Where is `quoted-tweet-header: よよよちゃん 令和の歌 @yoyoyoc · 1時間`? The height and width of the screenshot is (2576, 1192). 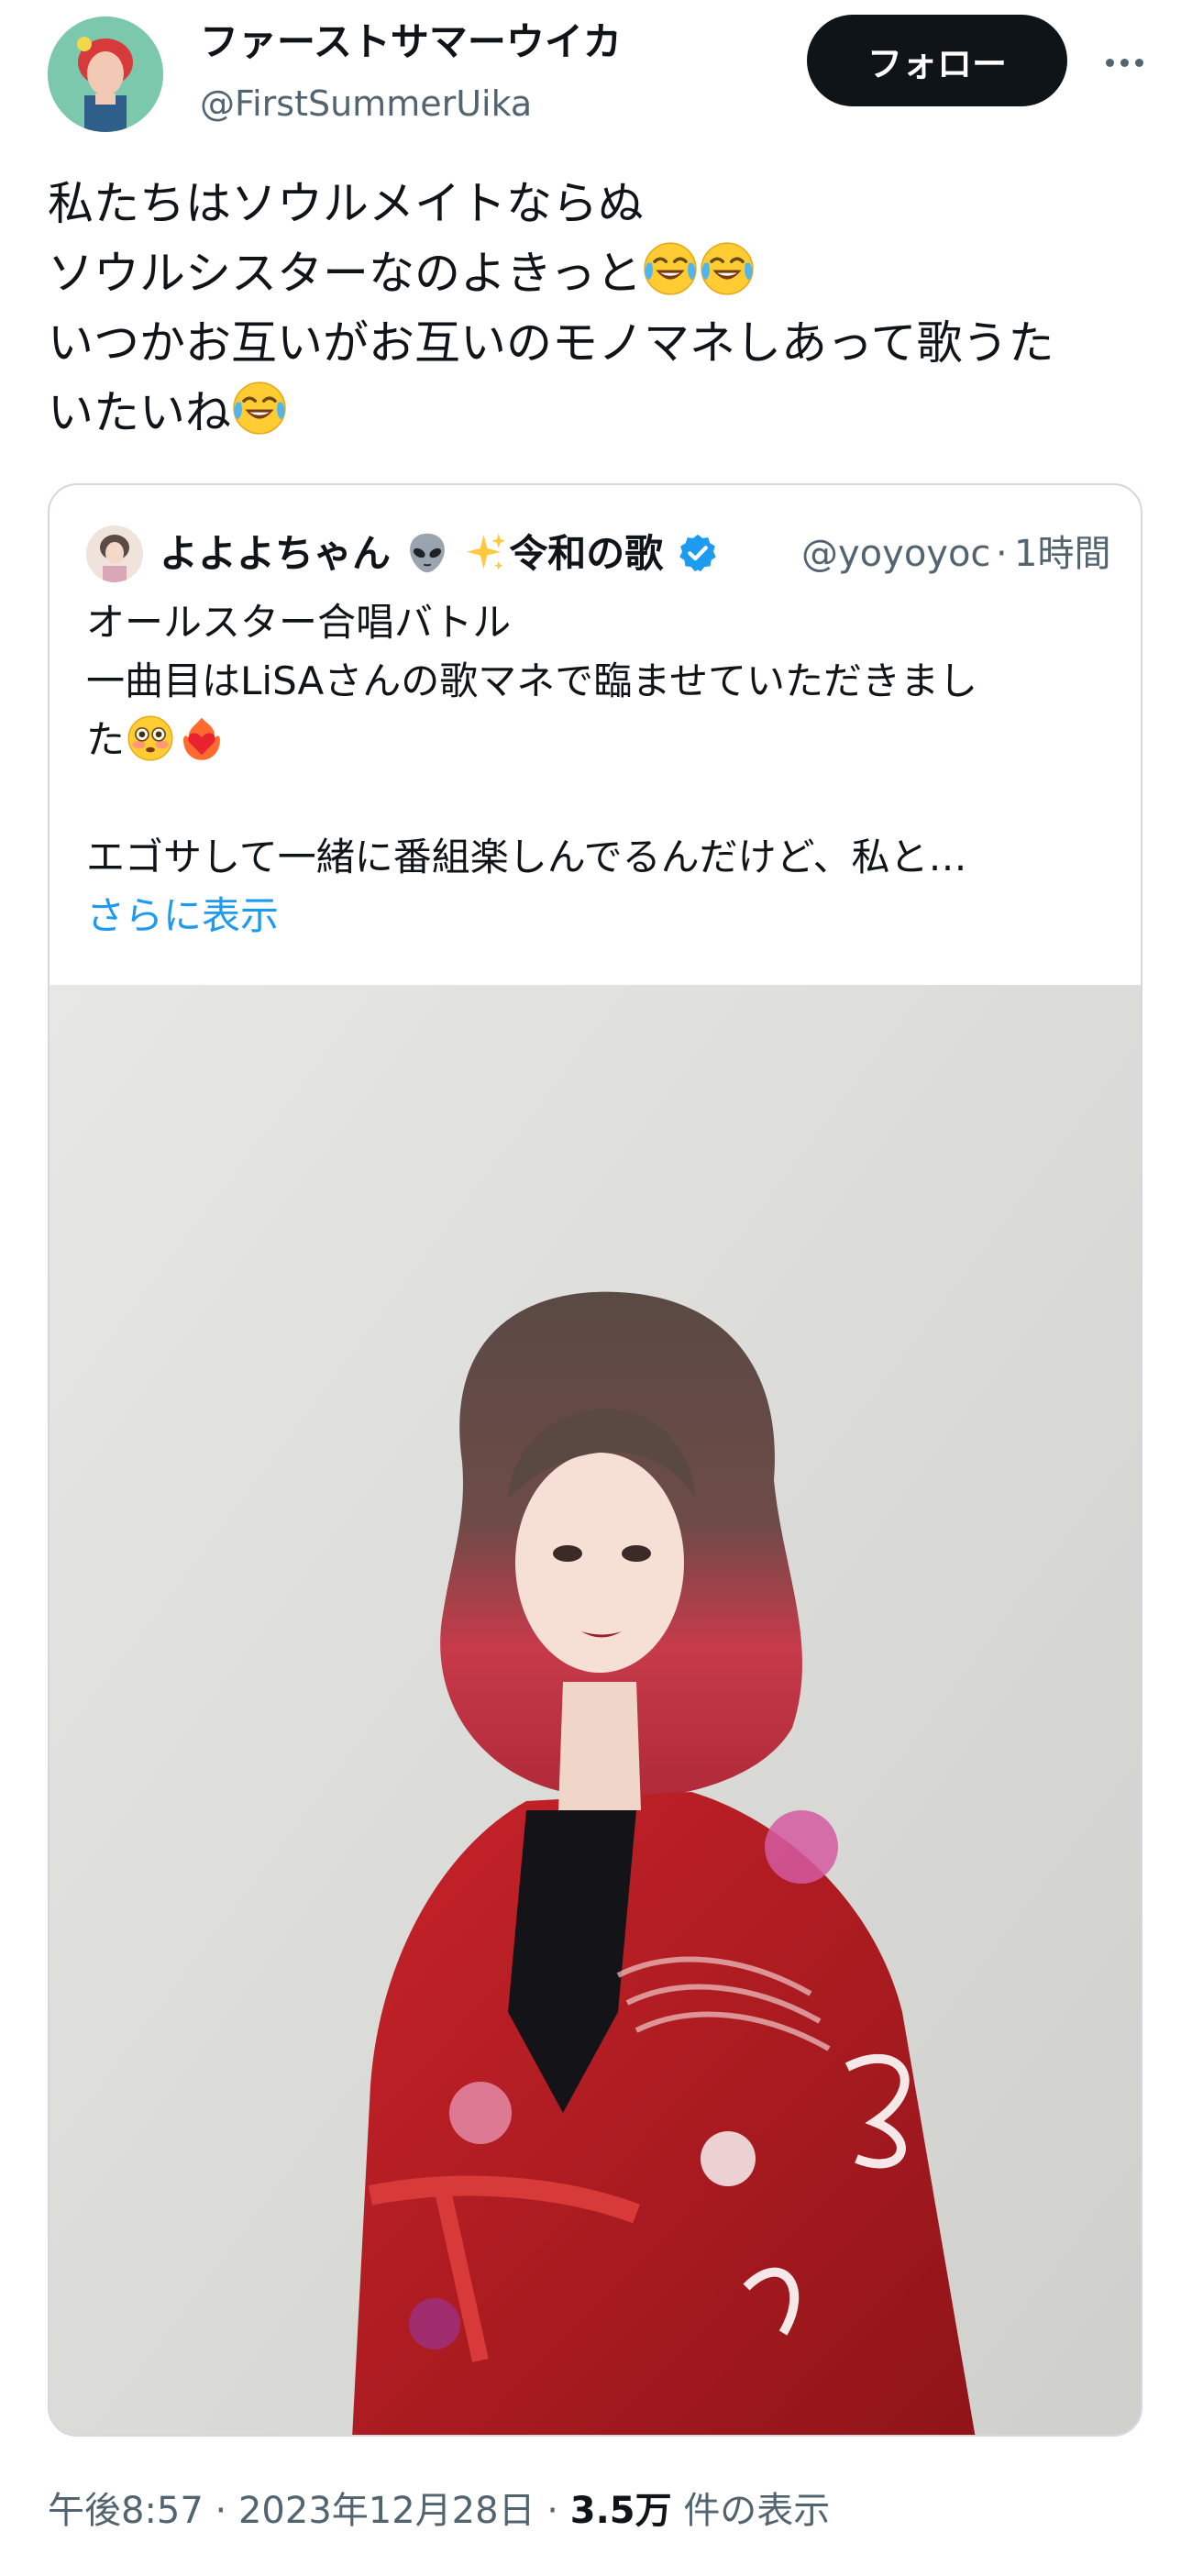
quoted-tweet-header: よよよちゃん 令和の歌 @yoyoyoc · 1時間 is located at coordinates (599, 554).